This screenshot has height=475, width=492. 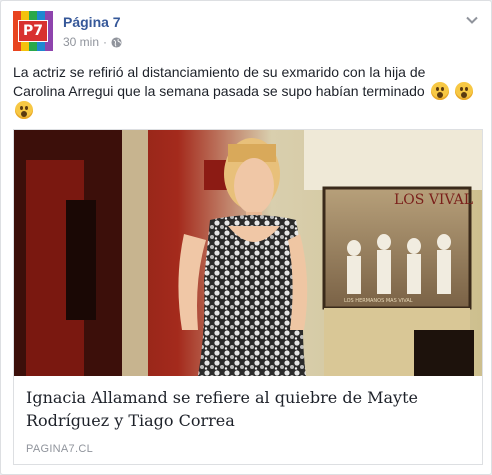 What do you see at coordinates (433, 200) in the screenshot?
I see `poster-text: LOS VIVAL` at bounding box center [433, 200].